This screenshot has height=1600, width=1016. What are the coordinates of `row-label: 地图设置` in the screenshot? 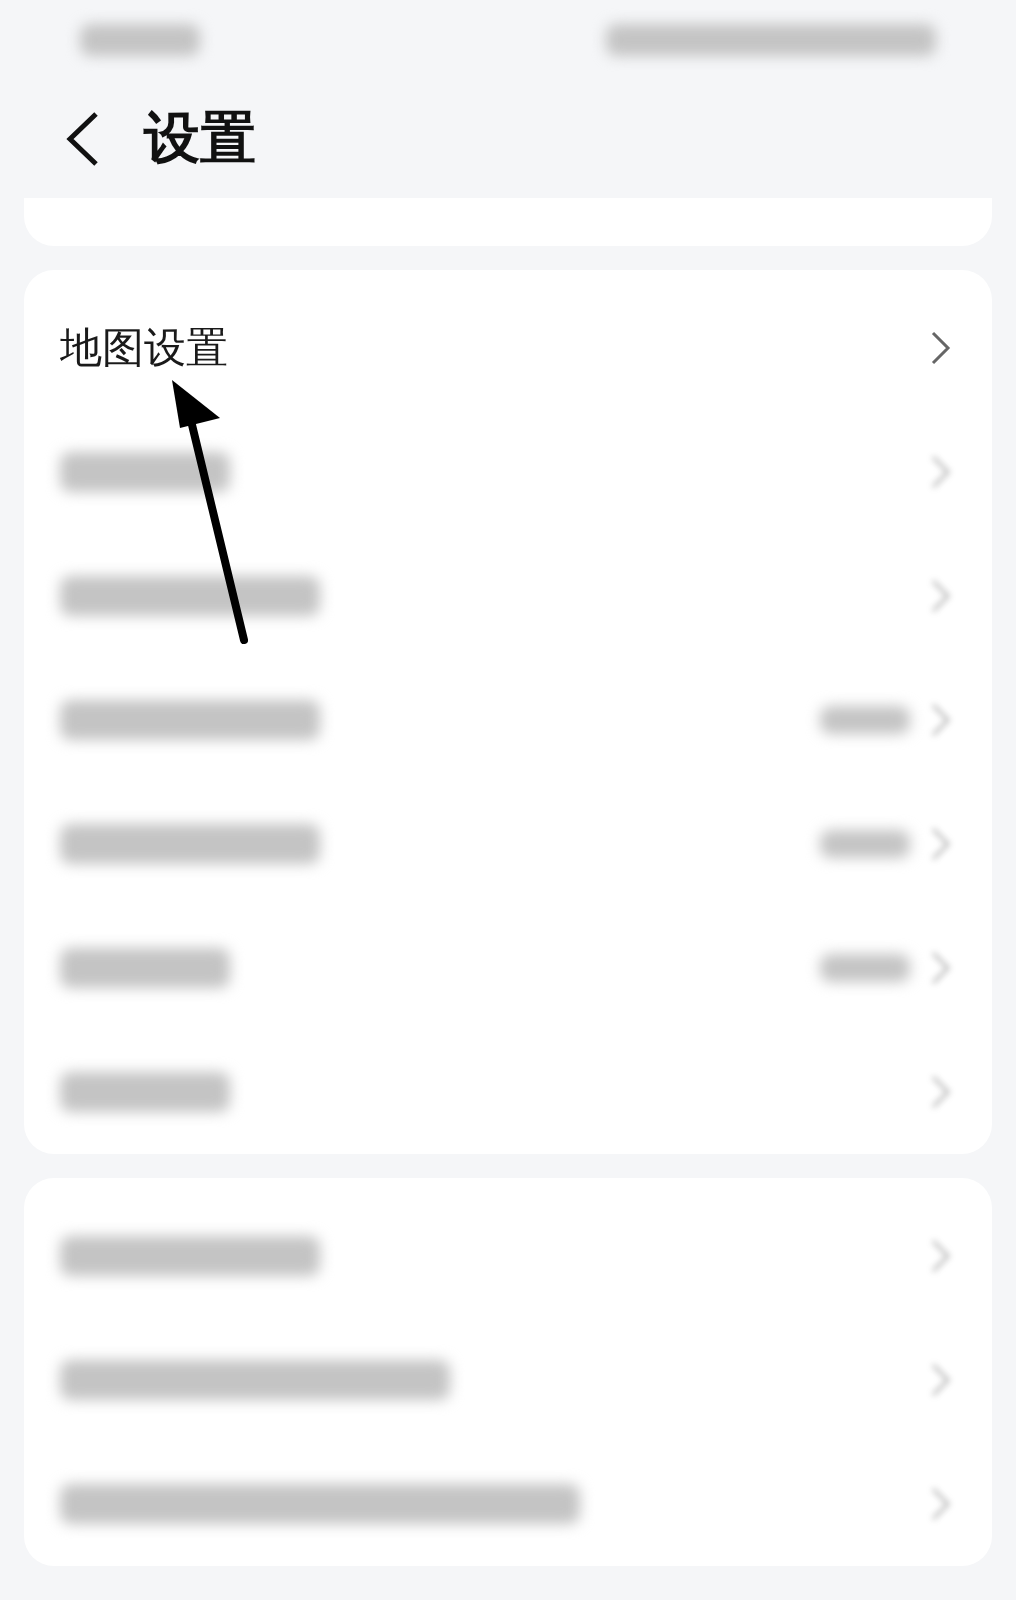 It's located at (144, 348).